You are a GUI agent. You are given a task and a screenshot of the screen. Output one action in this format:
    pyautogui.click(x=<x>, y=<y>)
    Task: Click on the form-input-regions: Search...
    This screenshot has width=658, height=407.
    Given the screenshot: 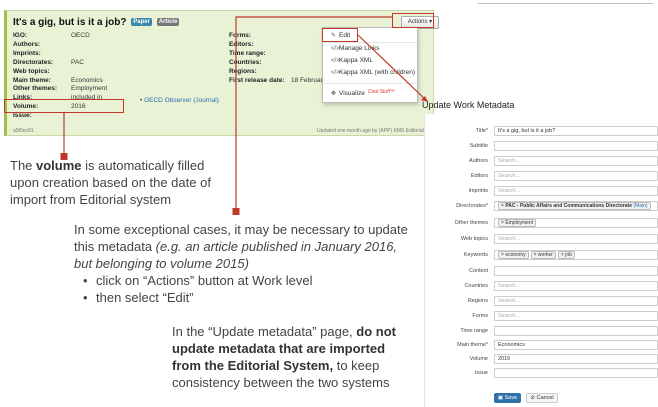 What is the action you would take?
    pyautogui.click(x=576, y=301)
    